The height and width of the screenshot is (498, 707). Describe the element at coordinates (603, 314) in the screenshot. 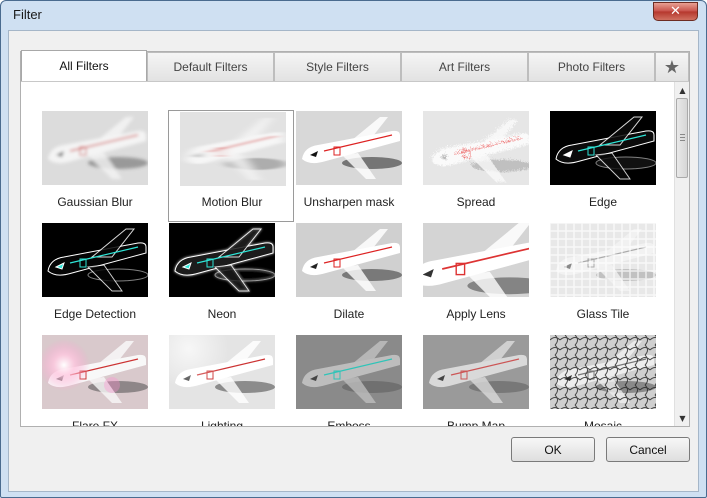

I see `filter-label: Glass Tile` at that location.